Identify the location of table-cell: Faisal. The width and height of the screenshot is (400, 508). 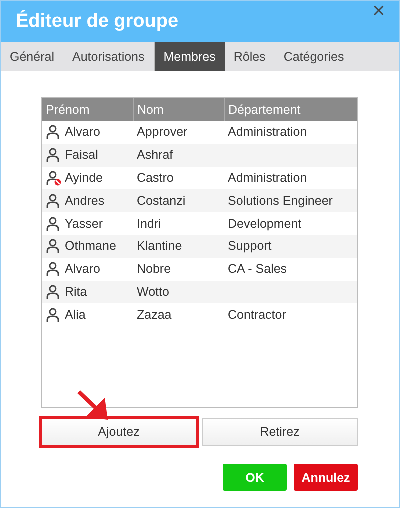
(81, 155).